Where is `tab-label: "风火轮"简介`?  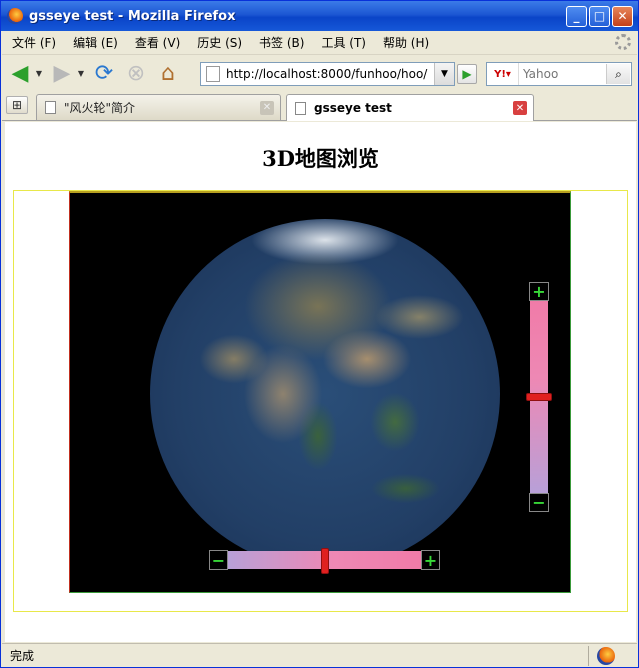 tab-label: "风火轮"简介 is located at coordinates (100, 108).